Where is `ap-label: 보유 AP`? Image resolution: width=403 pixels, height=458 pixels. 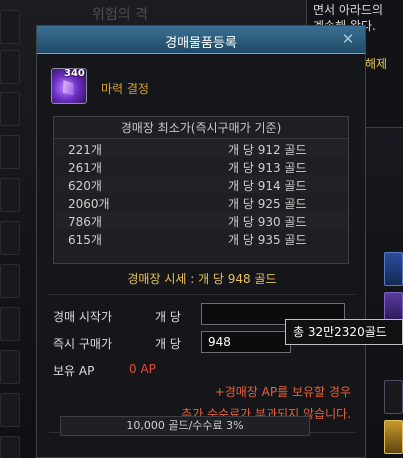 ap-label: 보유 AP is located at coordinates (74, 371).